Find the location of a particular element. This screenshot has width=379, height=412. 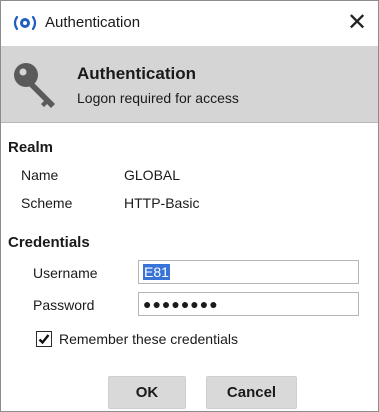

key-icon is located at coordinates (37, 86).